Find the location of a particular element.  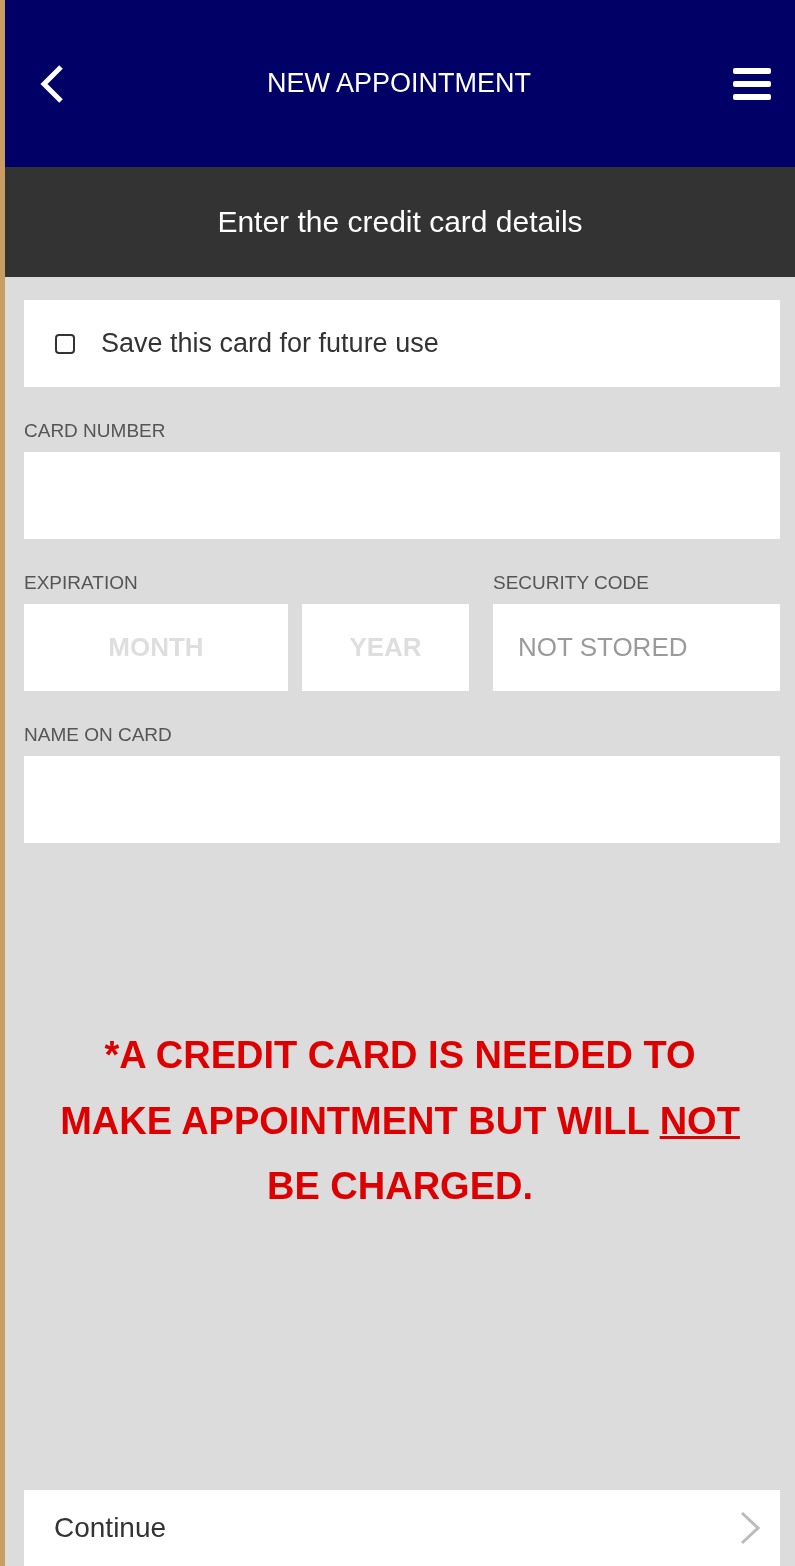

back-icon is located at coordinates (52, 83).